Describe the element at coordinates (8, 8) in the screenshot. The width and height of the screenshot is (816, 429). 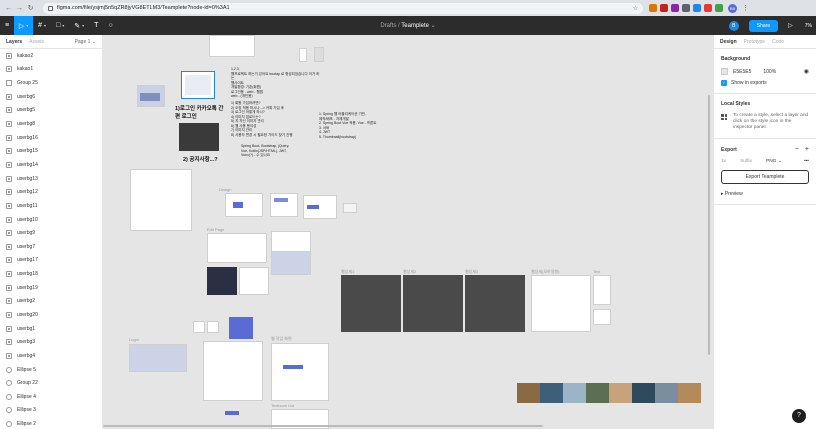
I see `back-icon: ←` at that location.